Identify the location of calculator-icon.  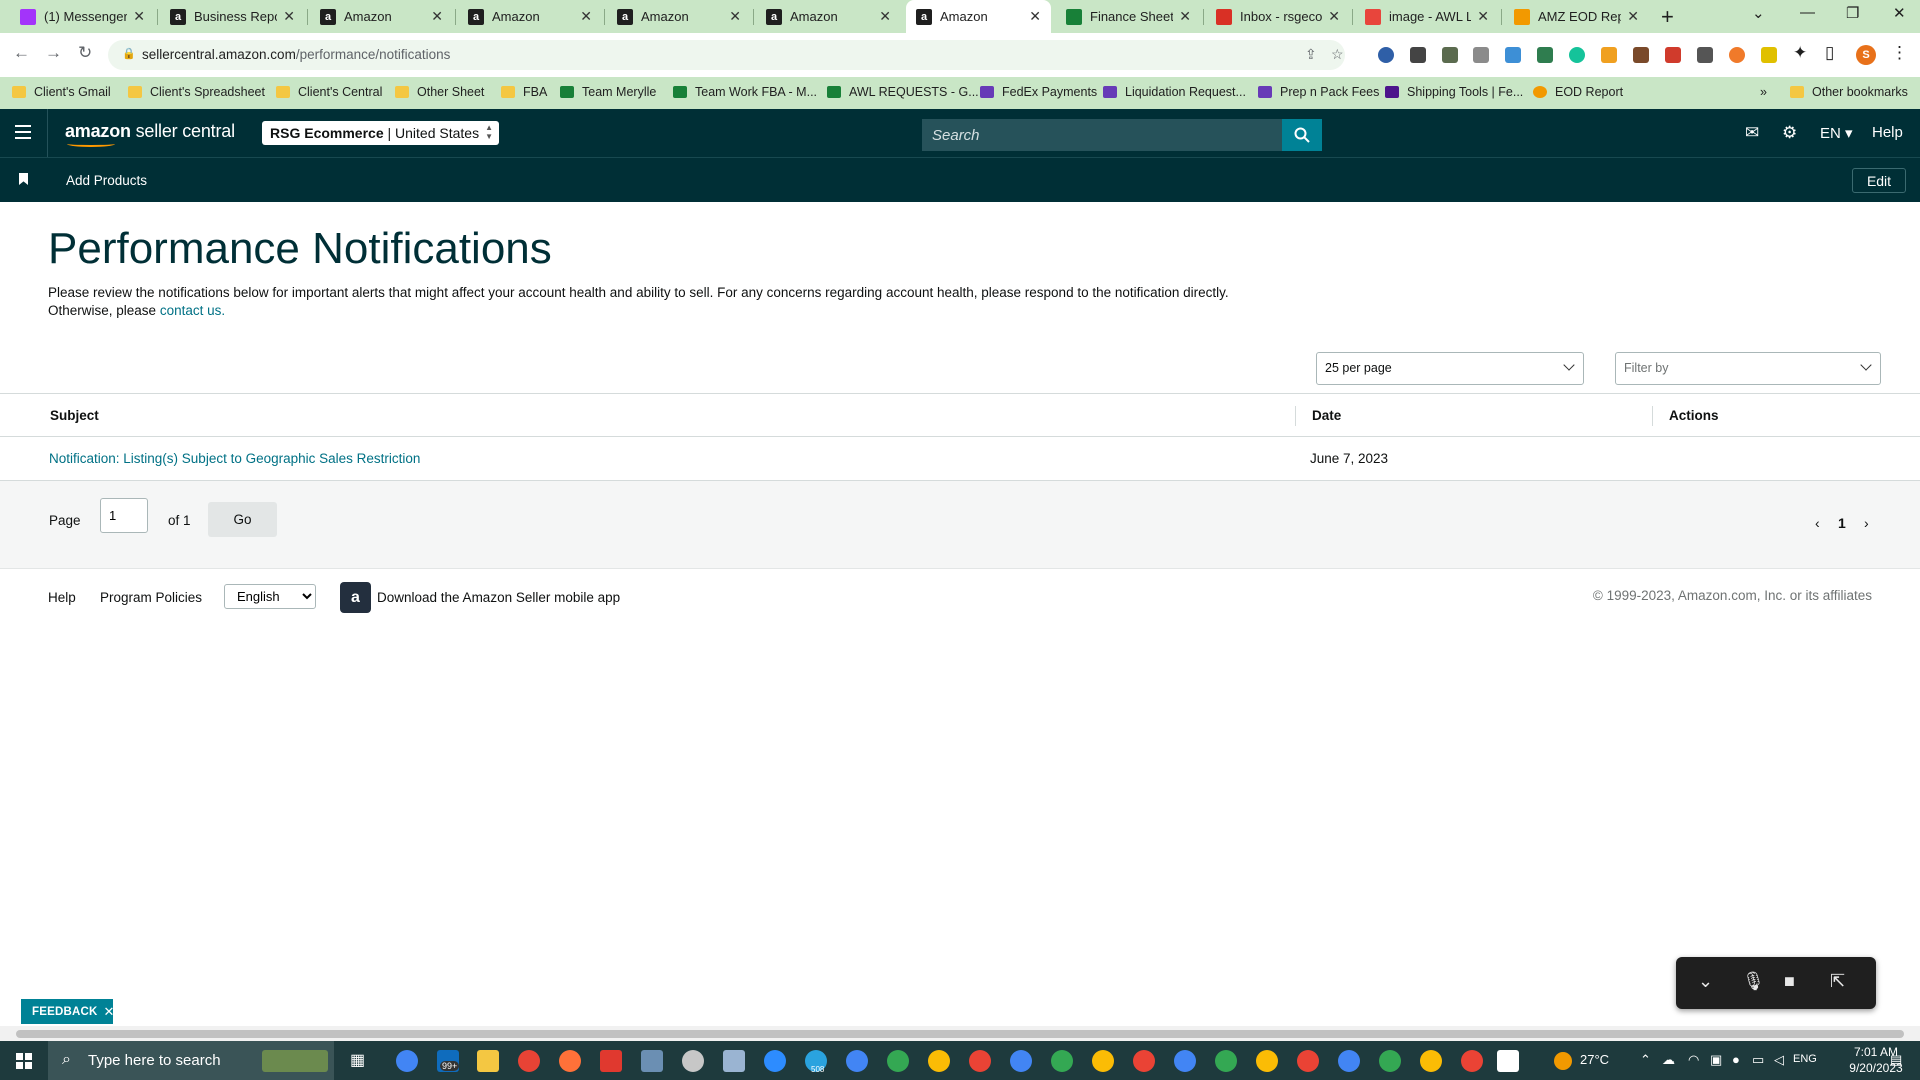
(652, 1061).